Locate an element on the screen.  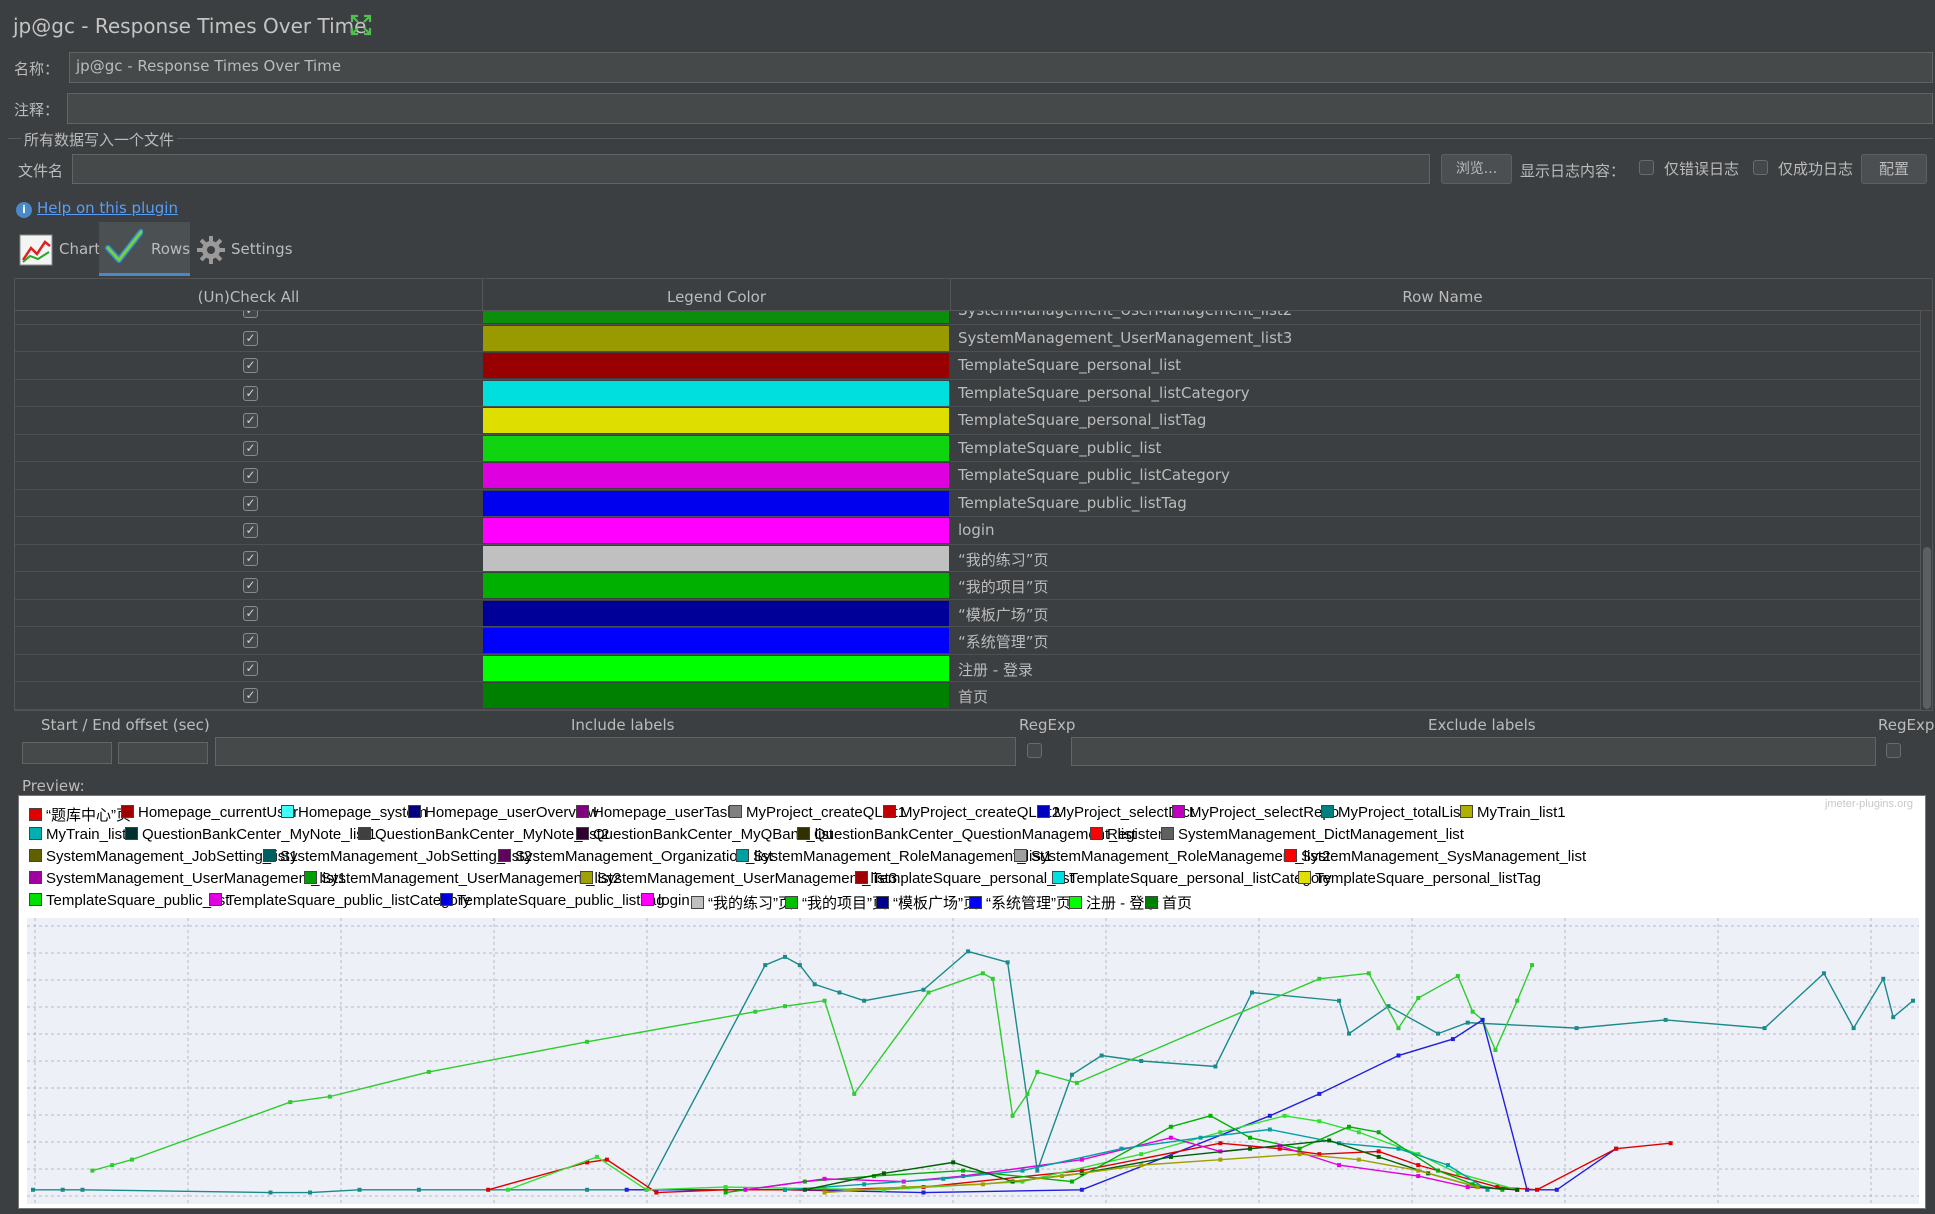
legend-item: SystemManagement_DictManagement_list is located at coordinates (1312, 834).